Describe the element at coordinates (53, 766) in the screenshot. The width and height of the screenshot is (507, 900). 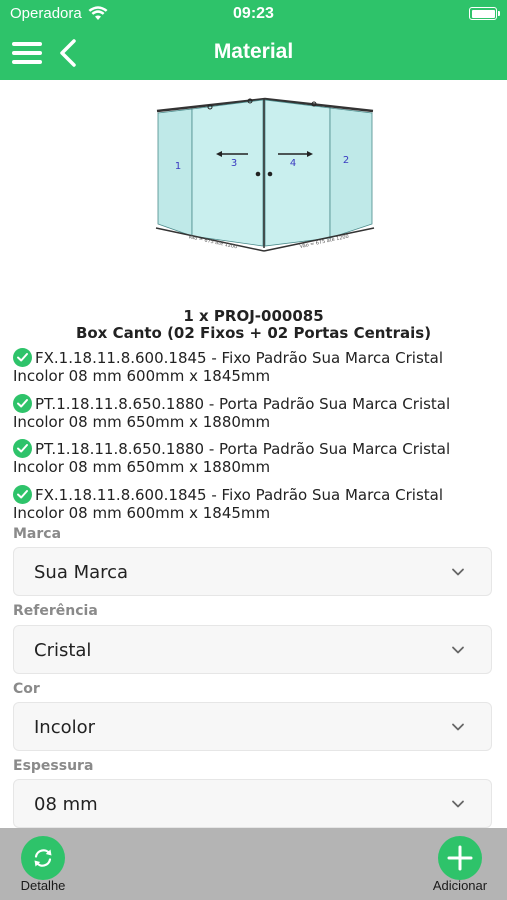
I see `espessura-label: Espessura` at that location.